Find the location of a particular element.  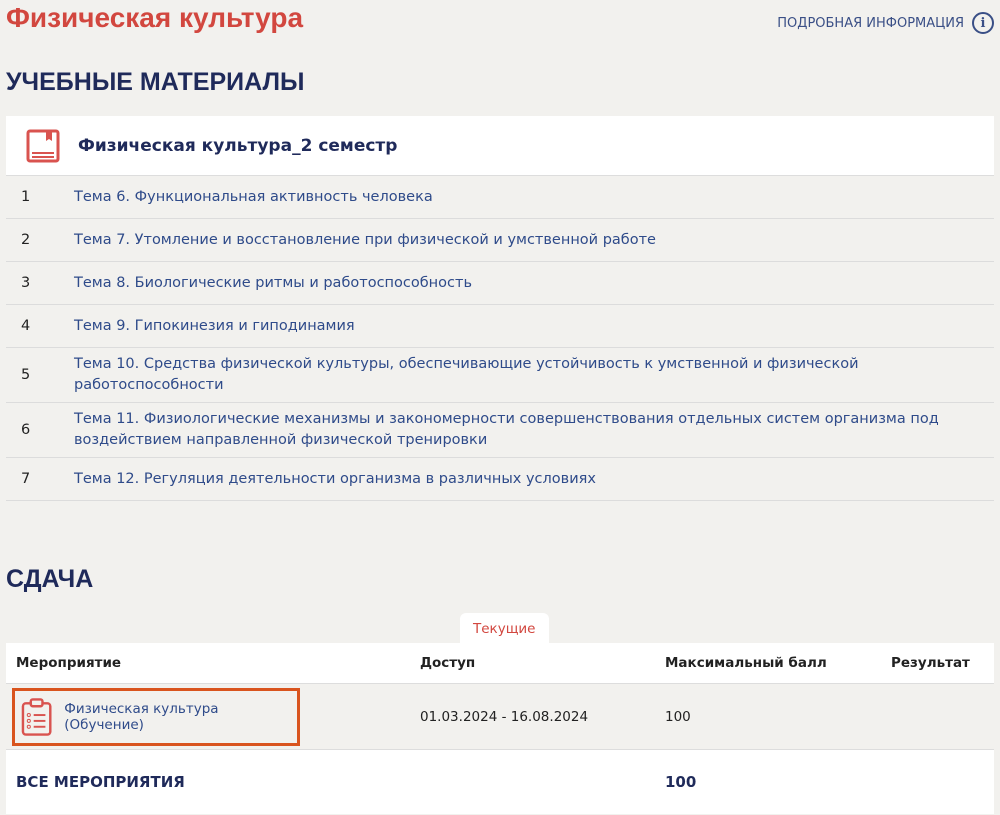

material-row: 4 Тема 9. Гипокинезия и гиподинамия is located at coordinates (500, 326).